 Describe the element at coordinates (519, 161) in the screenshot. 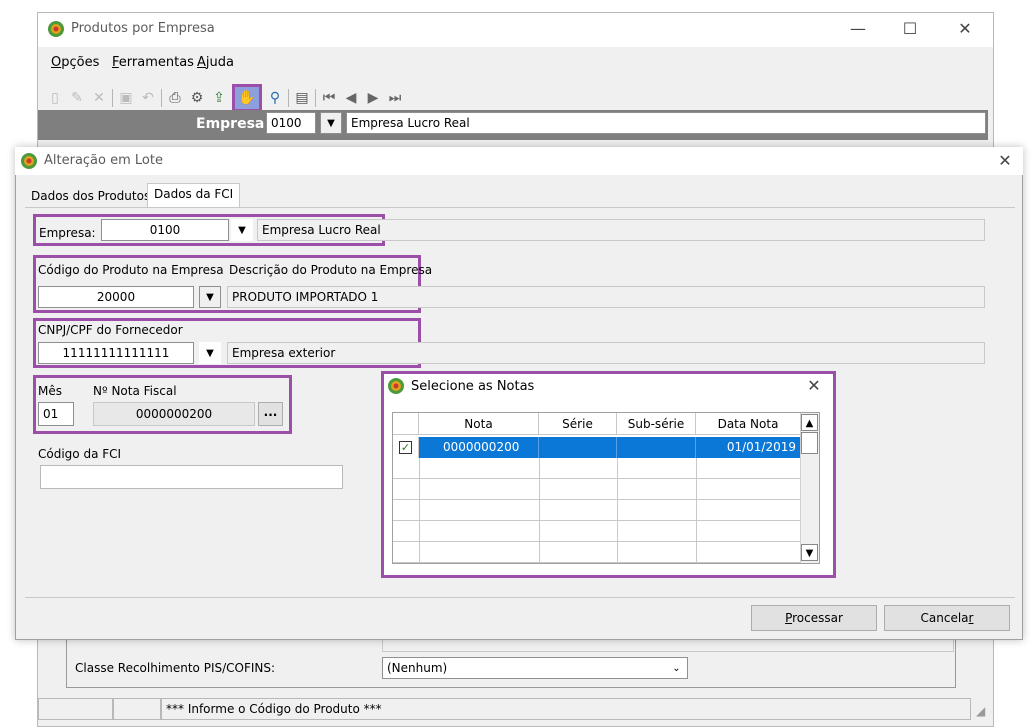

I see `dialog-title-bar` at that location.